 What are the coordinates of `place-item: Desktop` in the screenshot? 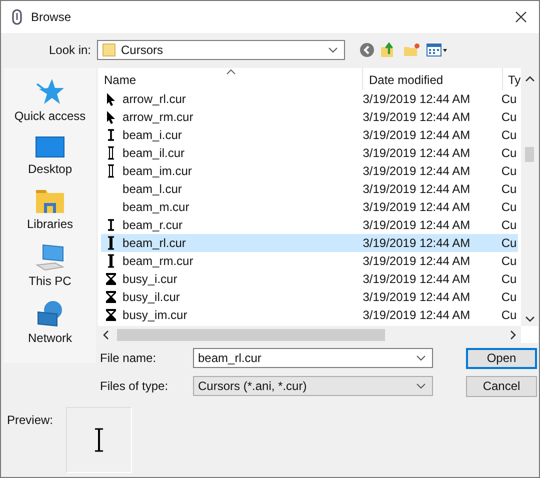 It's located at (50, 155).